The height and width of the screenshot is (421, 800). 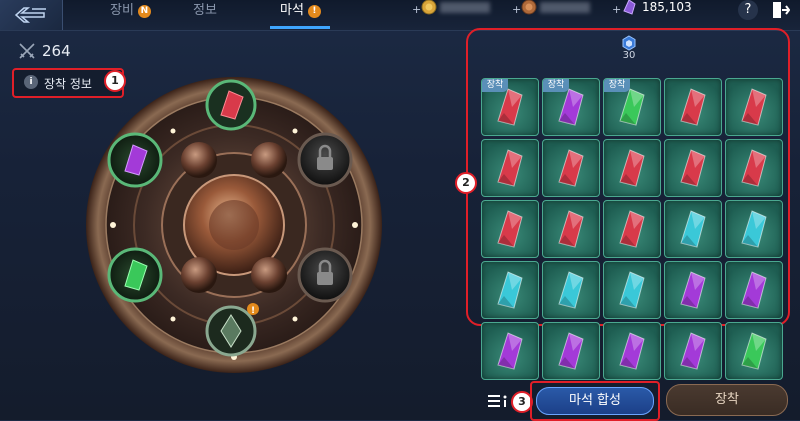 What do you see at coordinates (135, 160) in the screenshot?
I see `wheel-socket-upper-left` at bounding box center [135, 160].